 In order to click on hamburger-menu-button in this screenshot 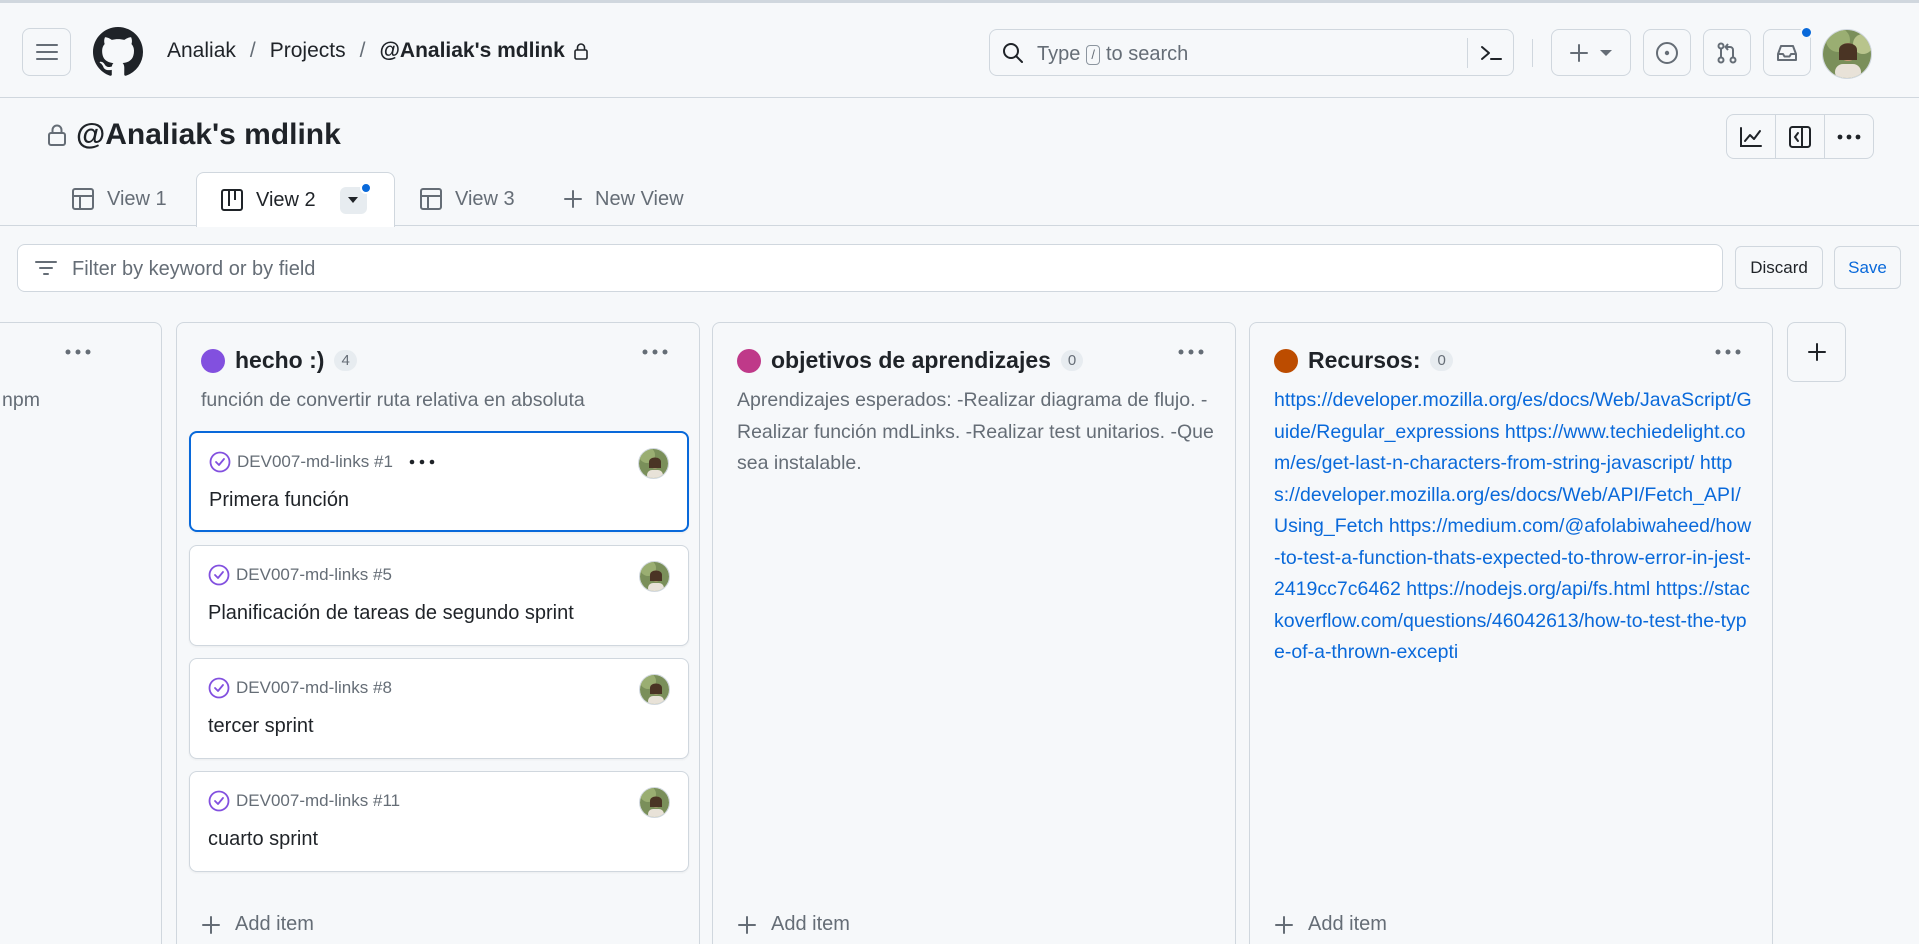, I will do `click(46, 52)`.